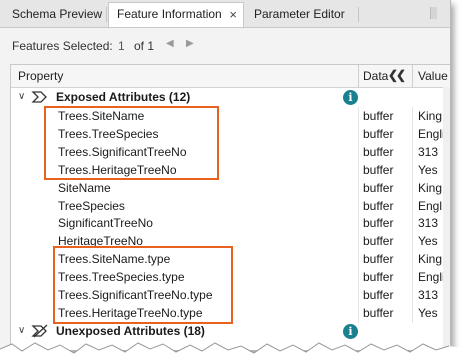 The width and height of the screenshot is (467, 362). What do you see at coordinates (123, 97) in the screenshot?
I see `group-title: Exposed Attributes (12)` at bounding box center [123, 97].